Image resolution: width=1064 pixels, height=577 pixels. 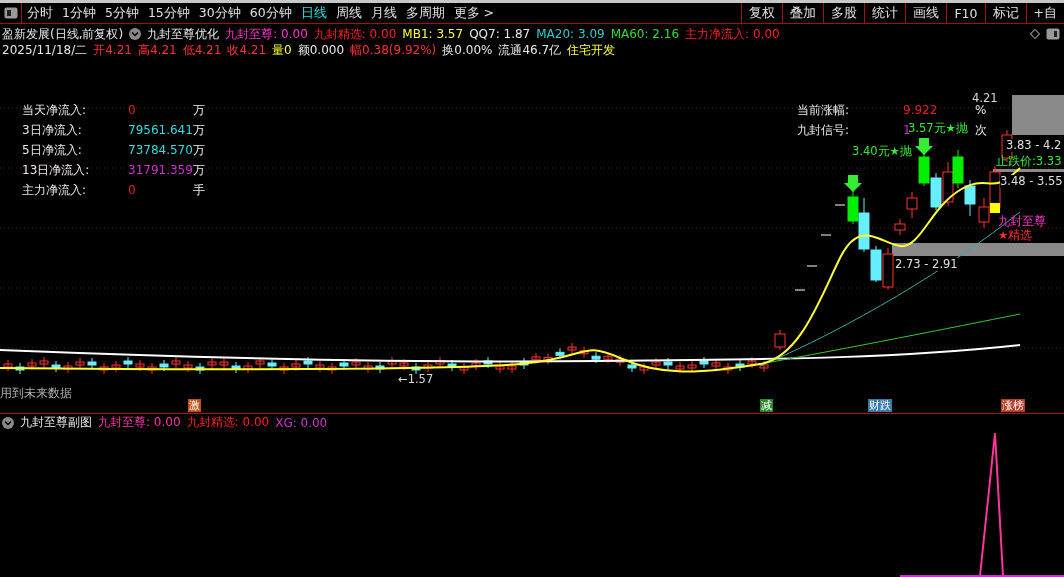 What do you see at coordinates (474, 13) in the screenshot?
I see `period-tab: 更多 >` at bounding box center [474, 13].